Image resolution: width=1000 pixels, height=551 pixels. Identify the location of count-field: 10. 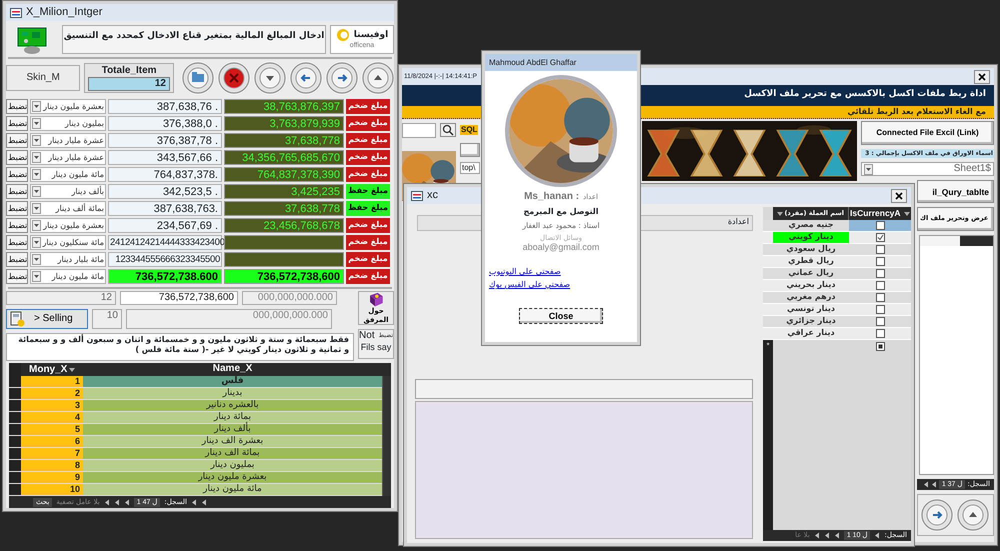
(107, 319).